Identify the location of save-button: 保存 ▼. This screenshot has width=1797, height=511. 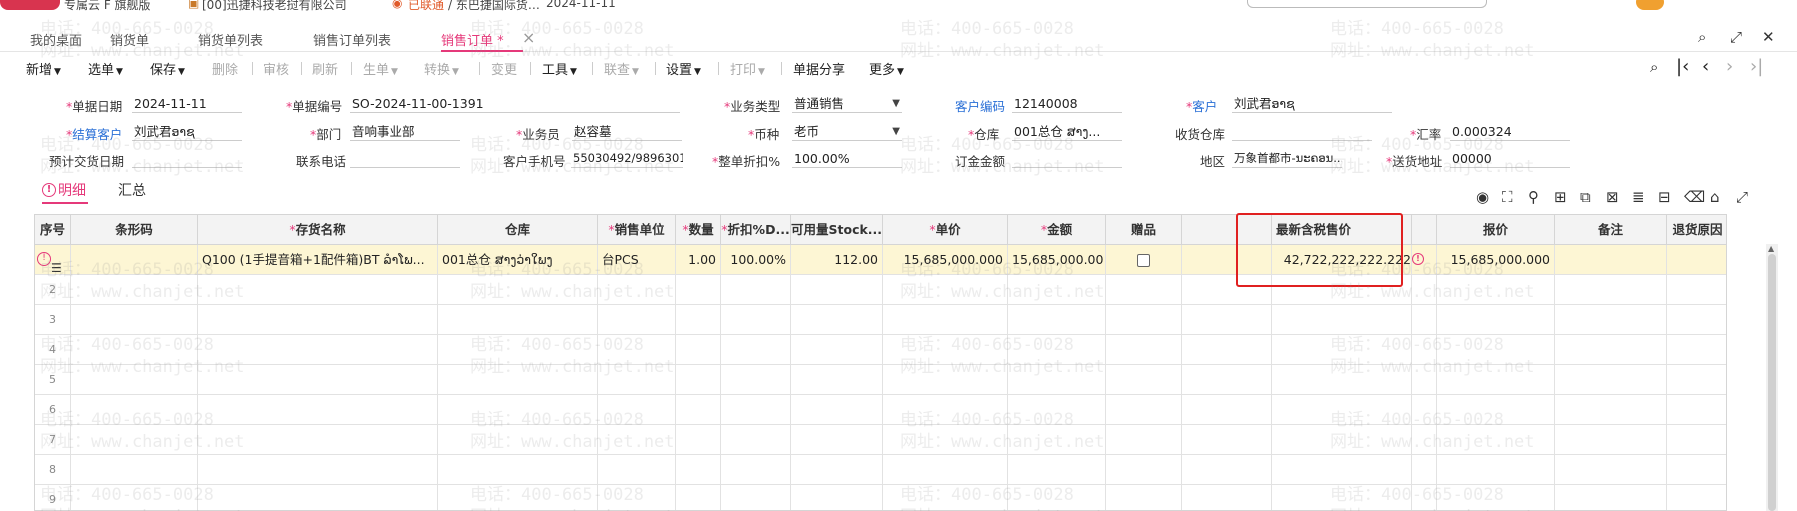
(167, 68).